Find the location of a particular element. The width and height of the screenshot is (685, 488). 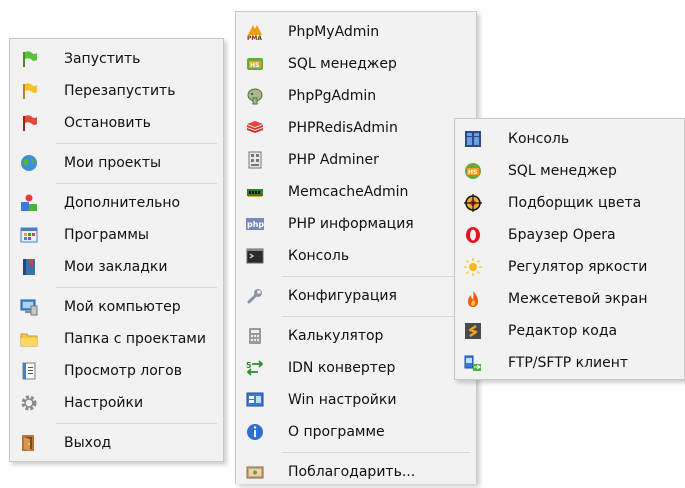

menu-item-opera-browser: Браузер Opera is located at coordinates (569, 235).